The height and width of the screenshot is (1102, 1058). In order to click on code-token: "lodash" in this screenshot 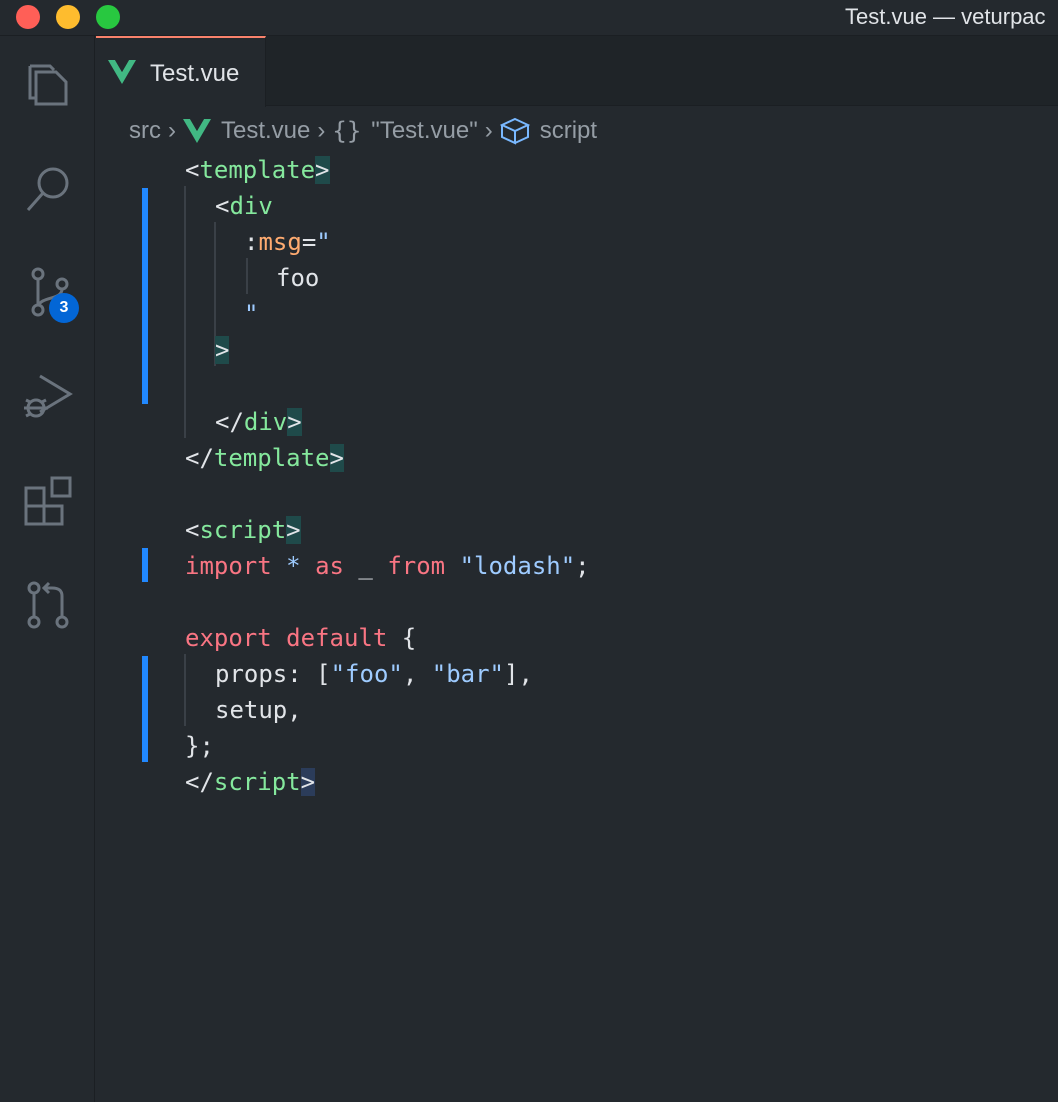, I will do `click(517, 566)`.